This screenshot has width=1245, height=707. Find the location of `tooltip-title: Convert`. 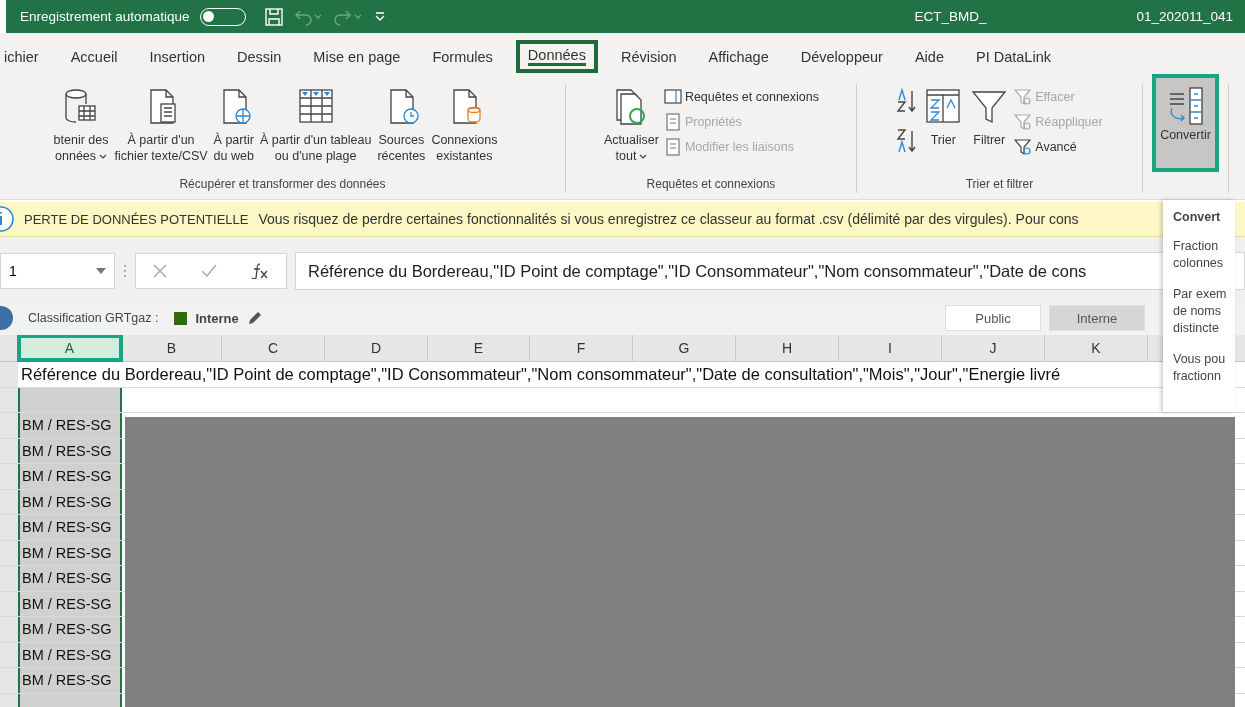

tooltip-title: Convert is located at coordinates (1197, 217).